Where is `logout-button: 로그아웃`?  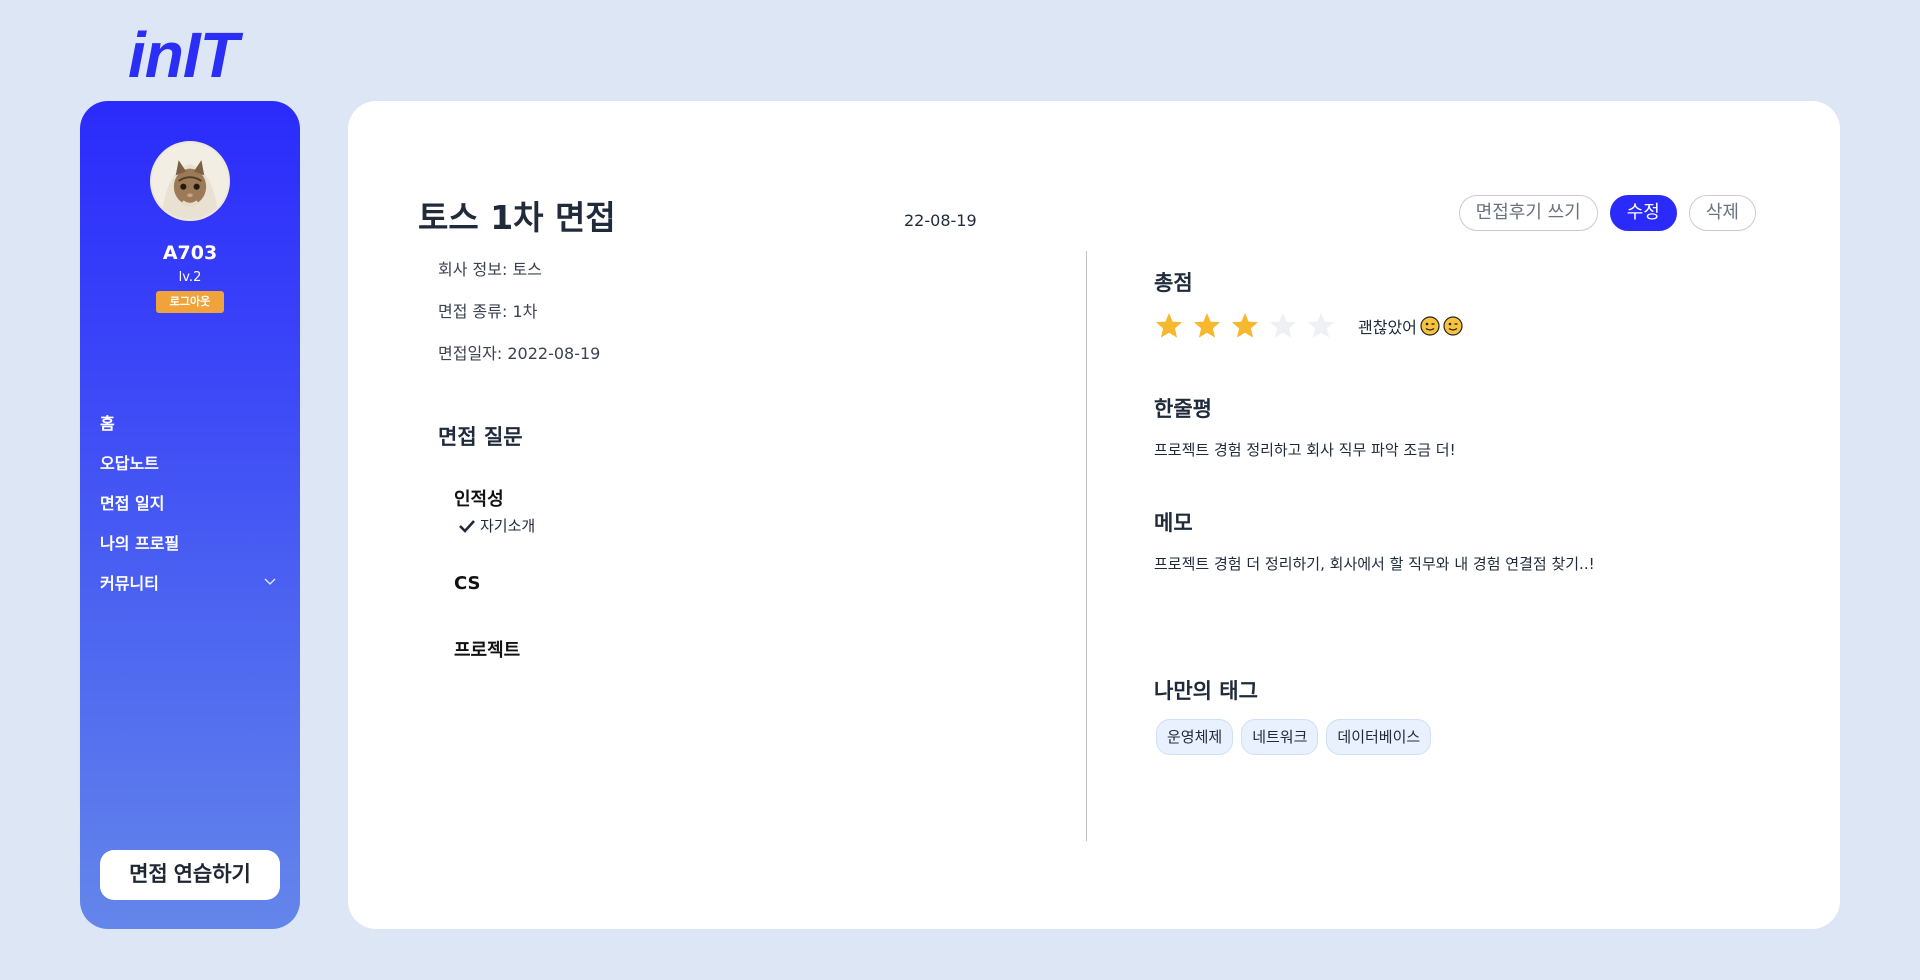 logout-button: 로그아웃 is located at coordinates (190, 302).